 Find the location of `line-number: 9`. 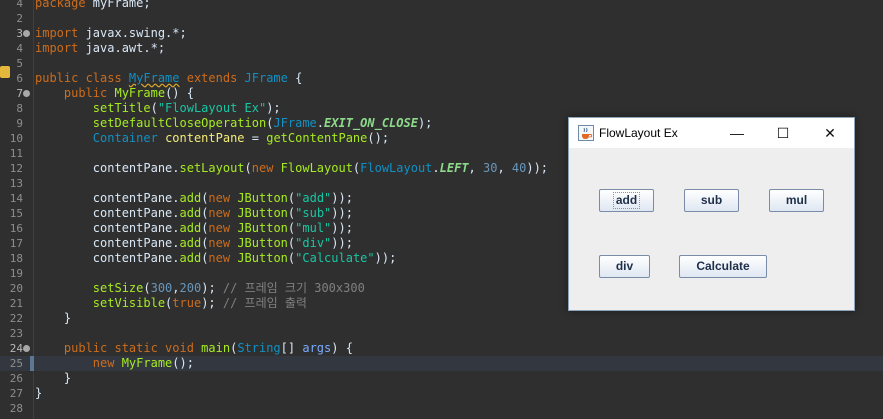

line-number: 9 is located at coordinates (19, 123).